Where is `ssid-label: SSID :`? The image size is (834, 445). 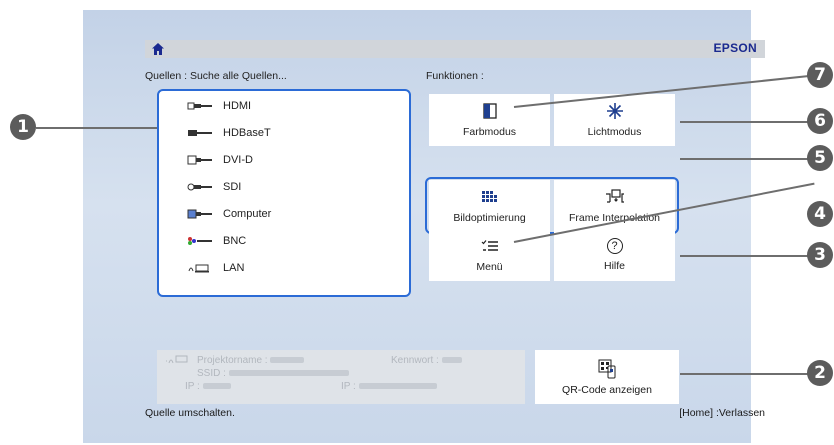 ssid-label: SSID : is located at coordinates (211, 373).